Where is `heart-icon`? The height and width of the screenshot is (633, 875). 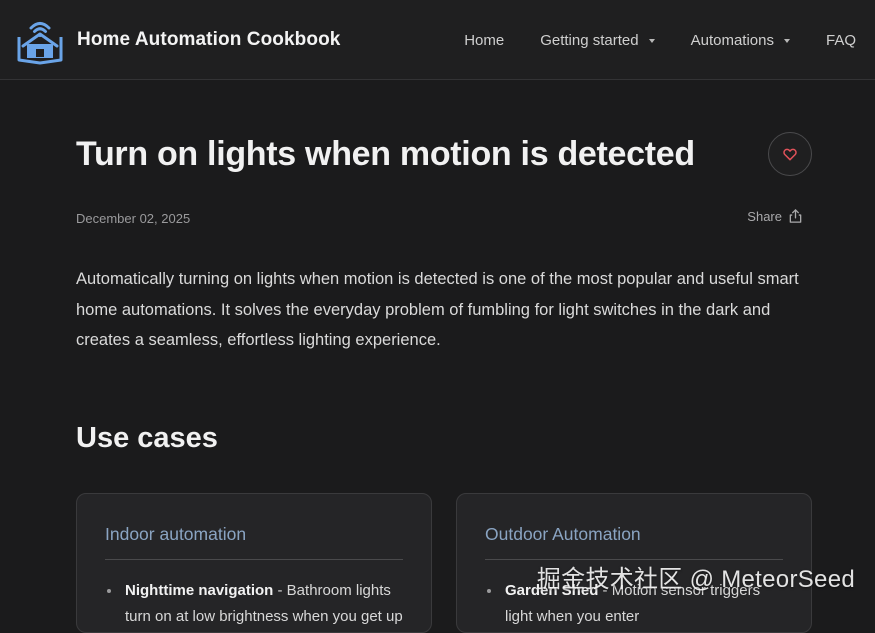 heart-icon is located at coordinates (790, 154).